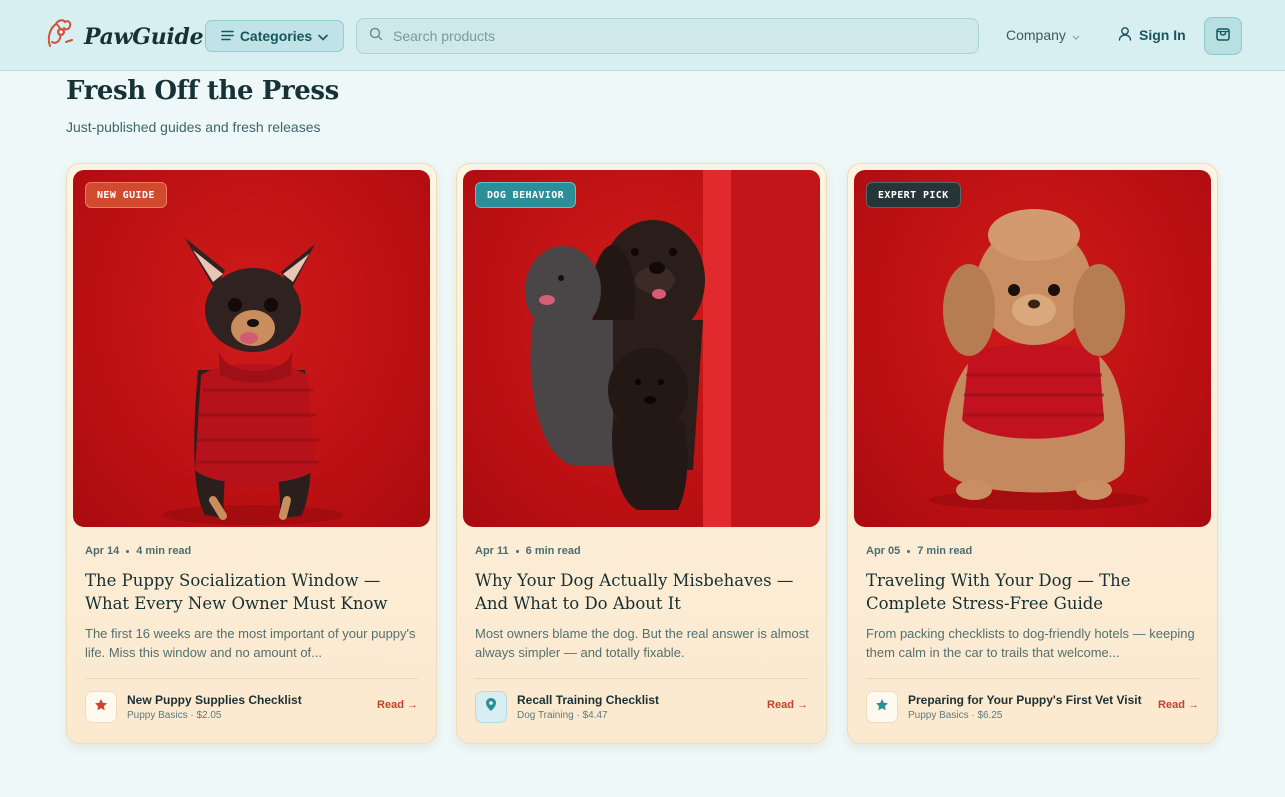 The width and height of the screenshot is (1285, 797). What do you see at coordinates (492, 551) in the screenshot?
I see `article-date: Apr 11` at bounding box center [492, 551].